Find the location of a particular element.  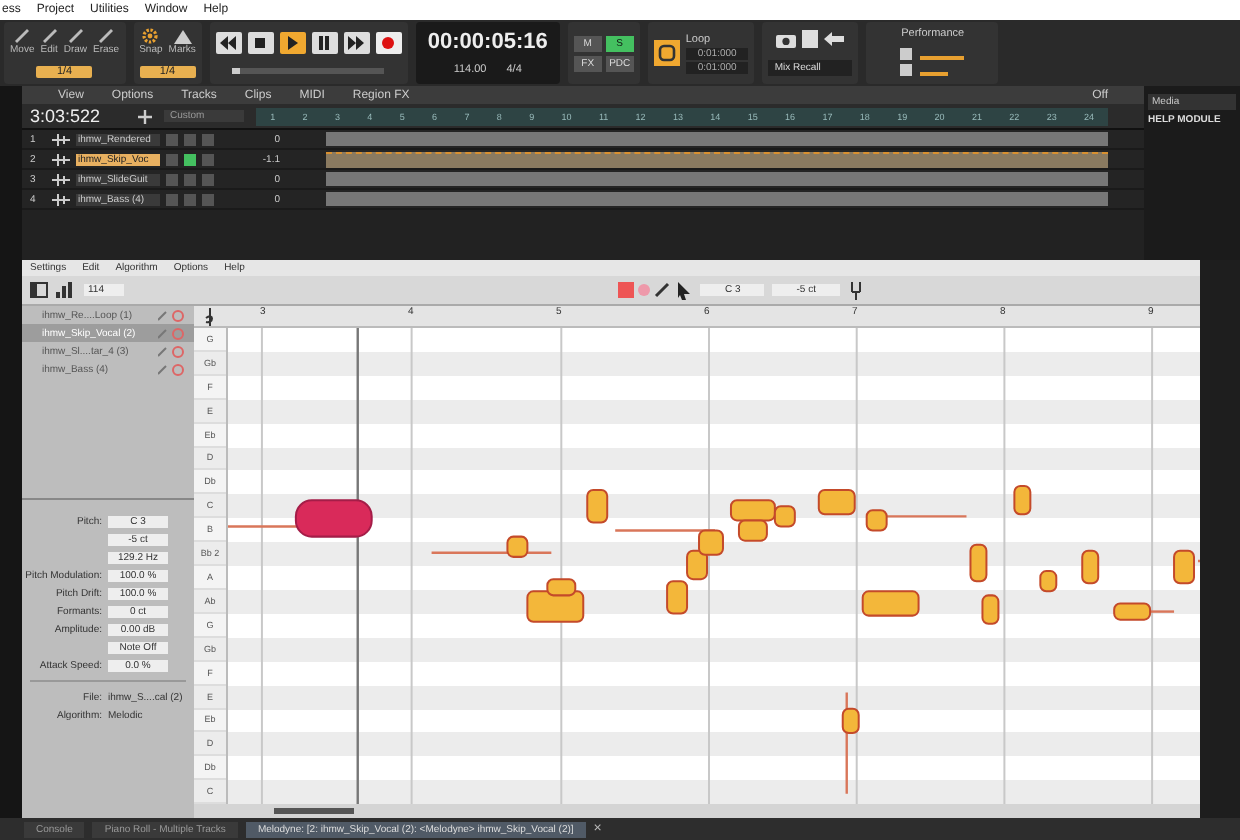

play-button is located at coordinates (292, 42).